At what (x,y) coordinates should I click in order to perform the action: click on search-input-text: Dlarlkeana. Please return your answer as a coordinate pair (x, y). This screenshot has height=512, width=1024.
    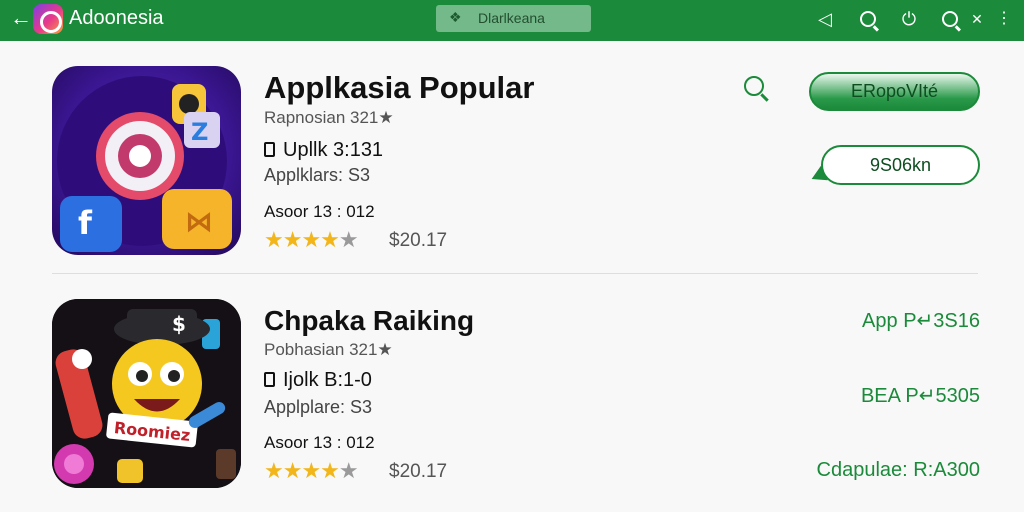
    Looking at the image, I should click on (511, 18).